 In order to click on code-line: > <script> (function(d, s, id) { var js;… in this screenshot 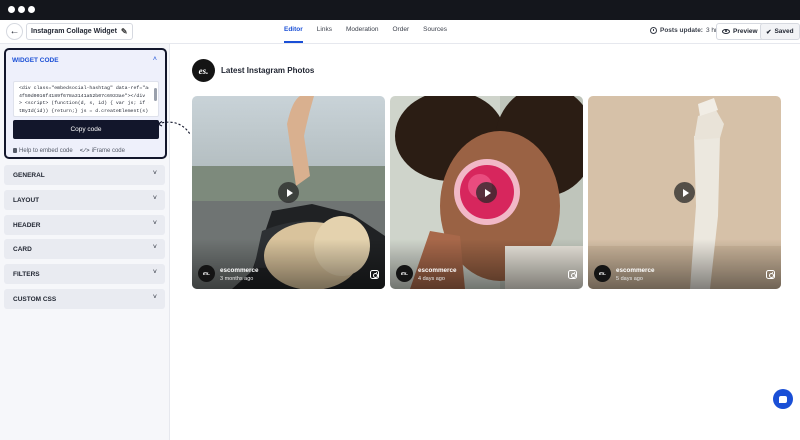, I will do `click(84, 104)`.